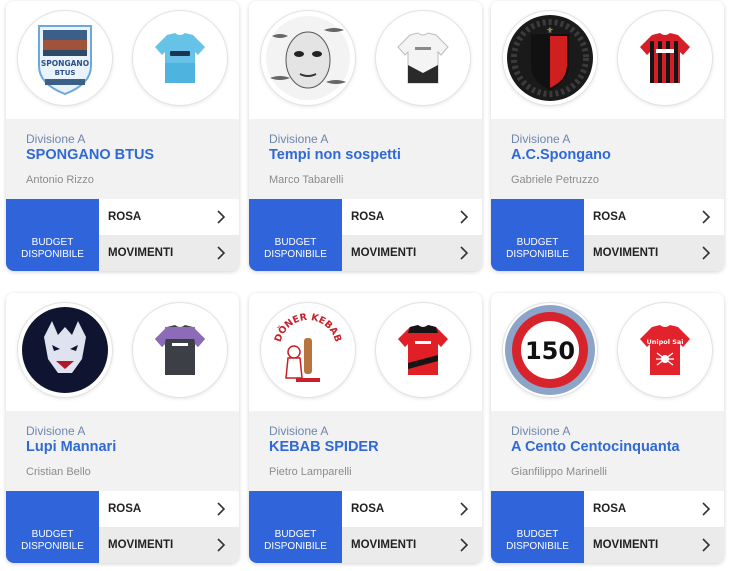 This screenshot has width=731, height=571. I want to click on owner-name: Antonio Rizzo, so click(60, 180).